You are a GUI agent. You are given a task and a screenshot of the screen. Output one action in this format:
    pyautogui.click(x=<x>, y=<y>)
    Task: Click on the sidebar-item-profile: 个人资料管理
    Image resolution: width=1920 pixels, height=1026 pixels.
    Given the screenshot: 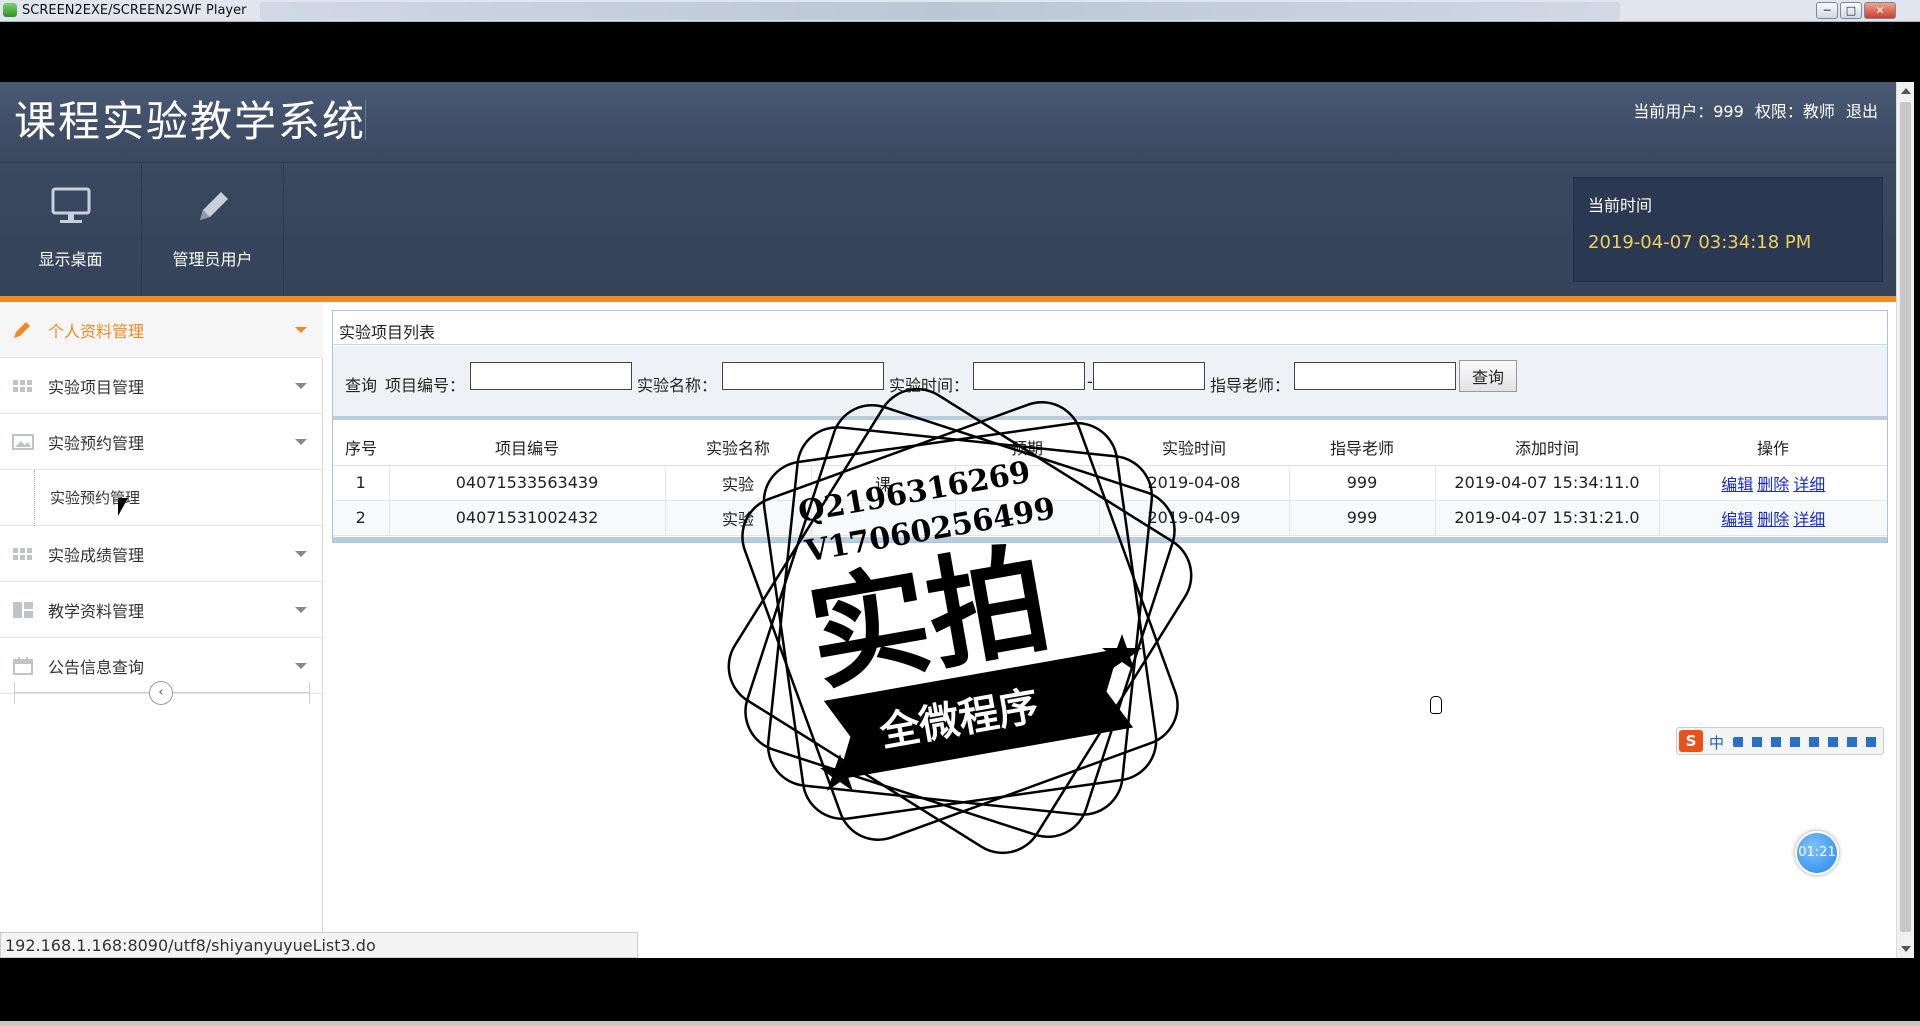 What is the action you would take?
    pyautogui.click(x=161, y=330)
    